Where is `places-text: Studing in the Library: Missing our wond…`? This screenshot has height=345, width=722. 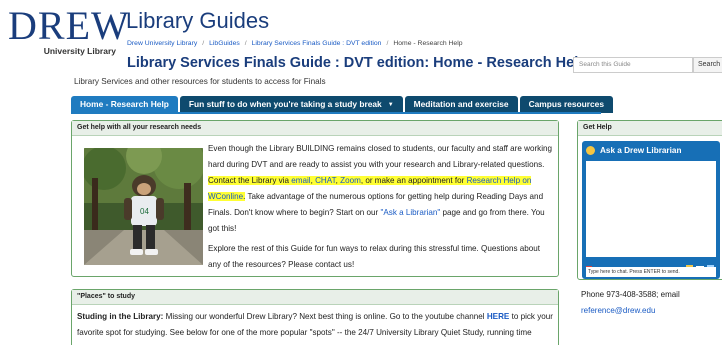 places-text: Studing in the Library: Missing our wond… is located at coordinates (315, 325).